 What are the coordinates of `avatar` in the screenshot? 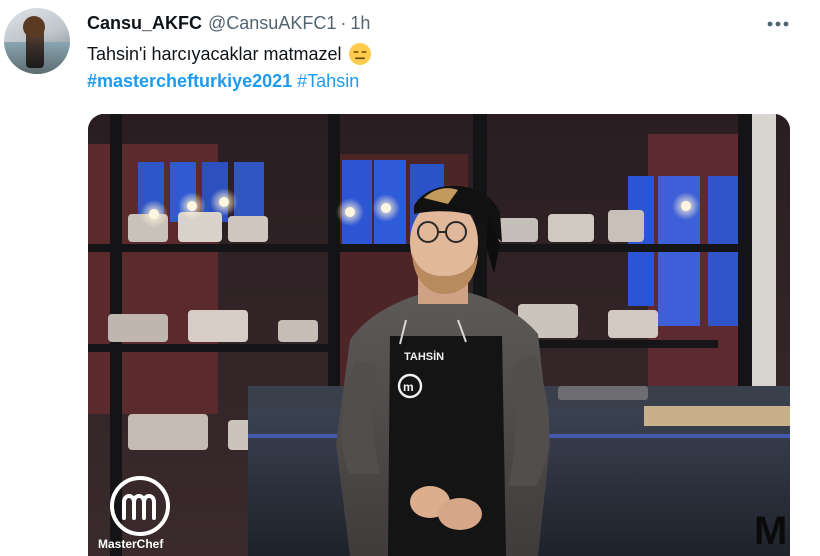 It's located at (37, 41).